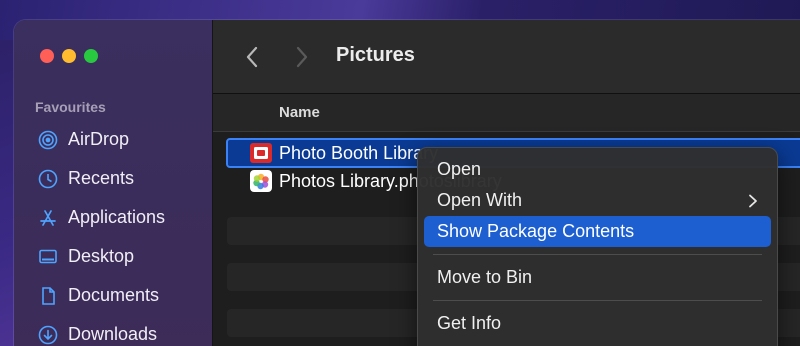 The image size is (800, 346). I want to click on back-button, so click(253, 57).